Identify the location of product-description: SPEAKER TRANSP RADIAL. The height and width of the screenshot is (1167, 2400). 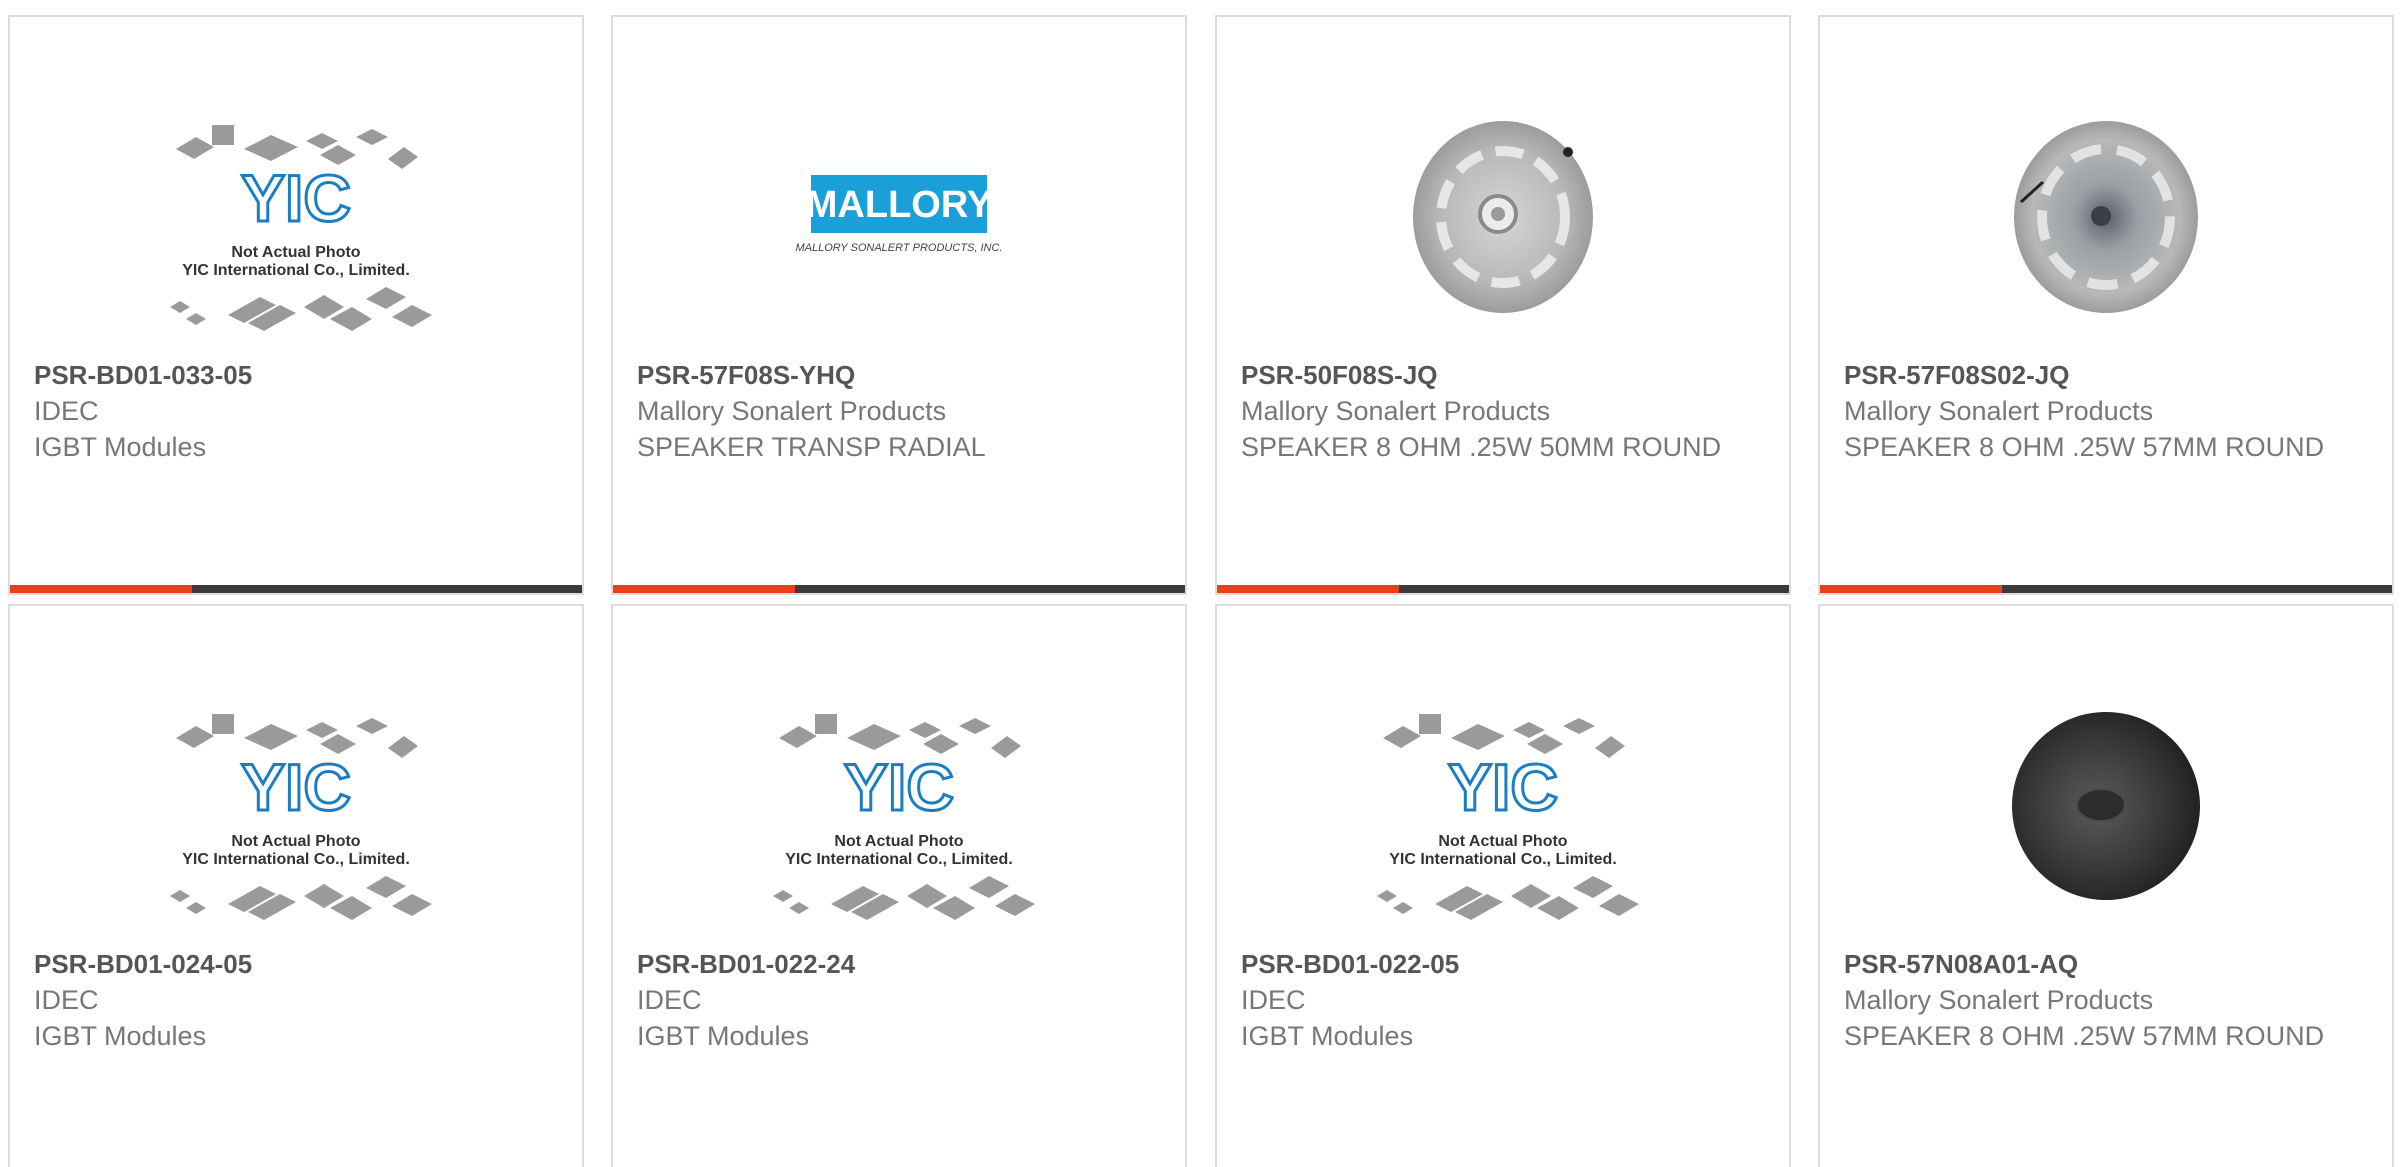
(811, 447).